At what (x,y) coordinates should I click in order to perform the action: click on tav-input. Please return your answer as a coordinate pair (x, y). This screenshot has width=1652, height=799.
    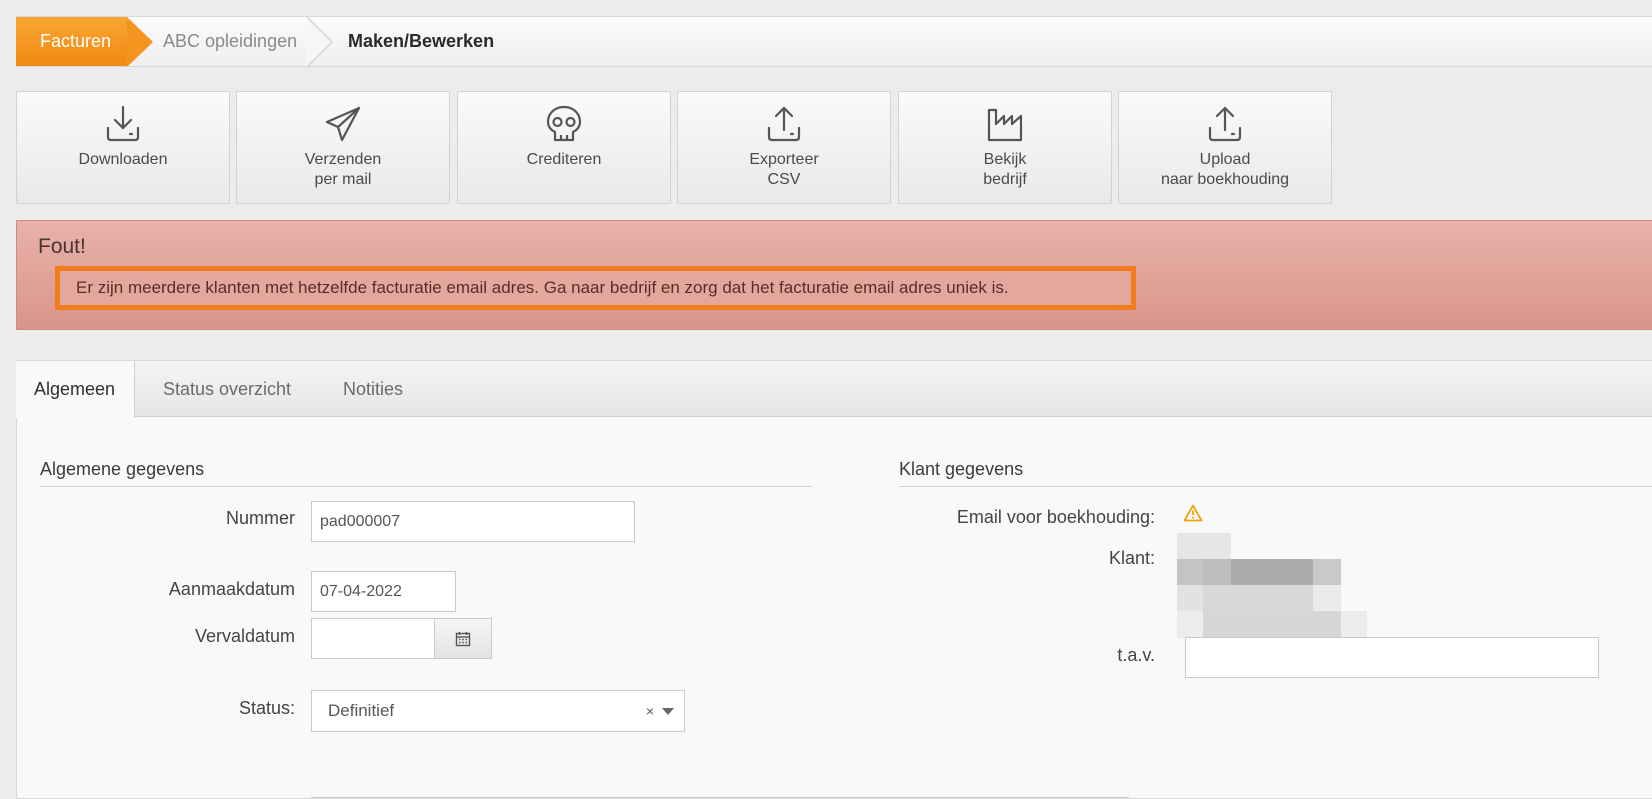
    Looking at the image, I should click on (1392, 657).